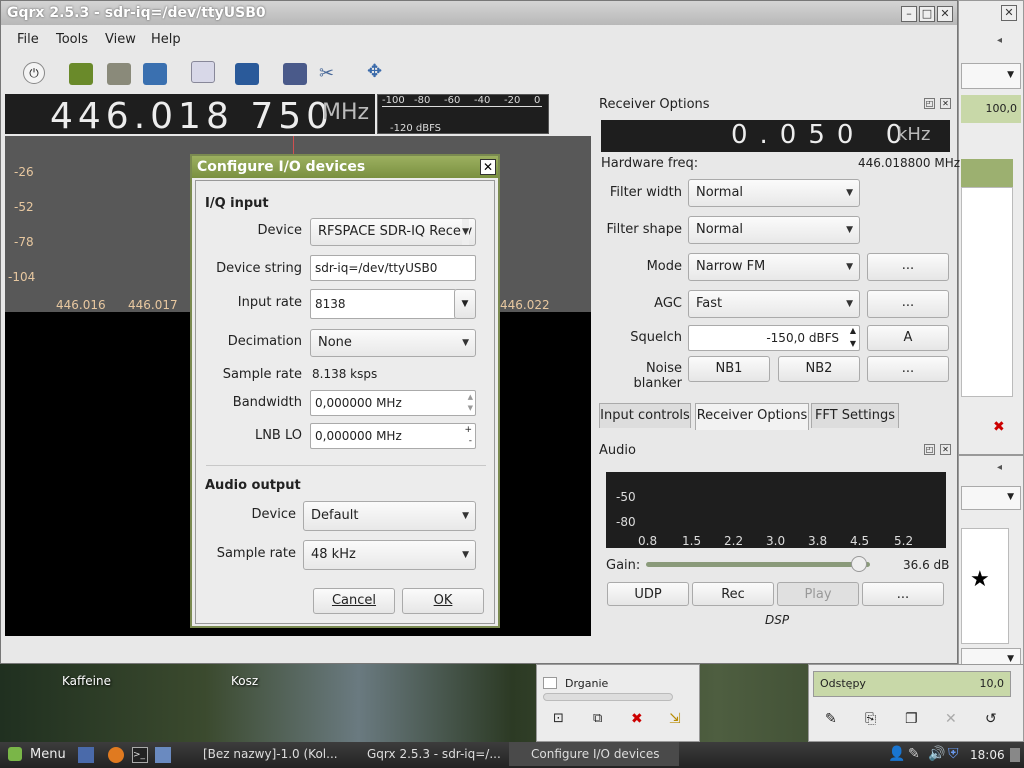 This screenshot has height=768, width=1024. What do you see at coordinates (72, 39) in the screenshot?
I see `menu-tools: Tools` at bounding box center [72, 39].